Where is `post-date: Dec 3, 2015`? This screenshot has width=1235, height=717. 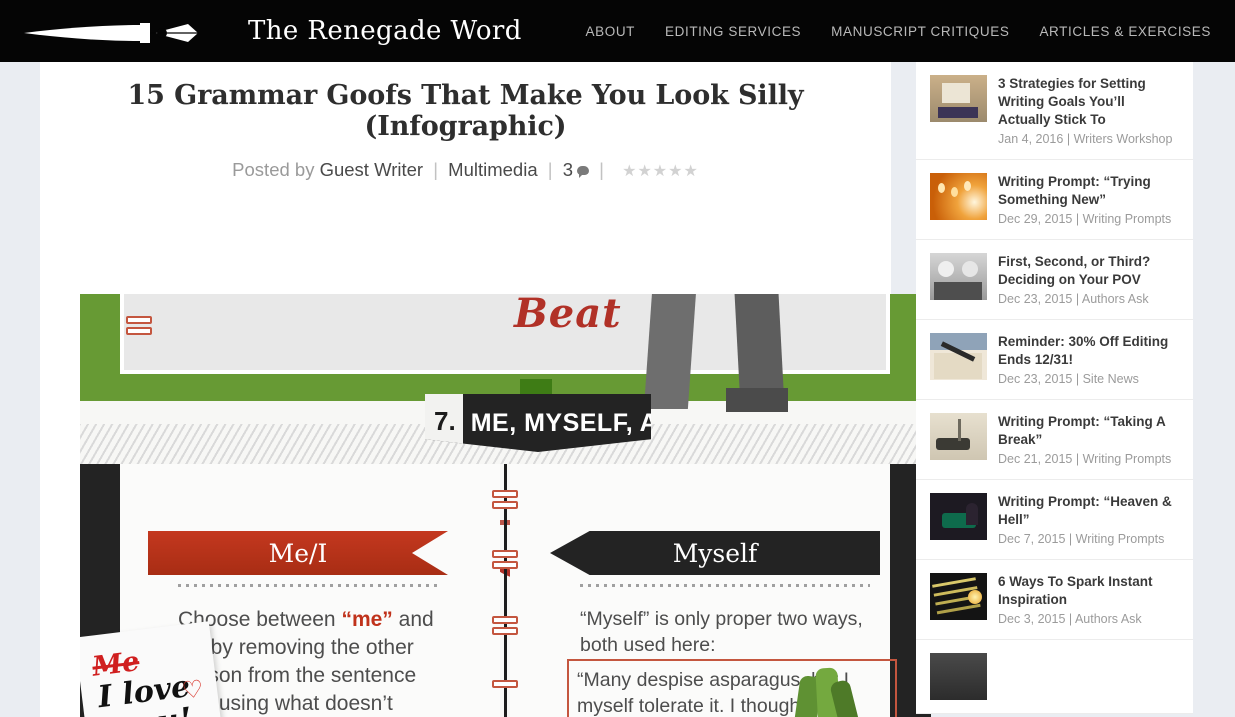
post-date: Dec 3, 2015 is located at coordinates (1032, 619).